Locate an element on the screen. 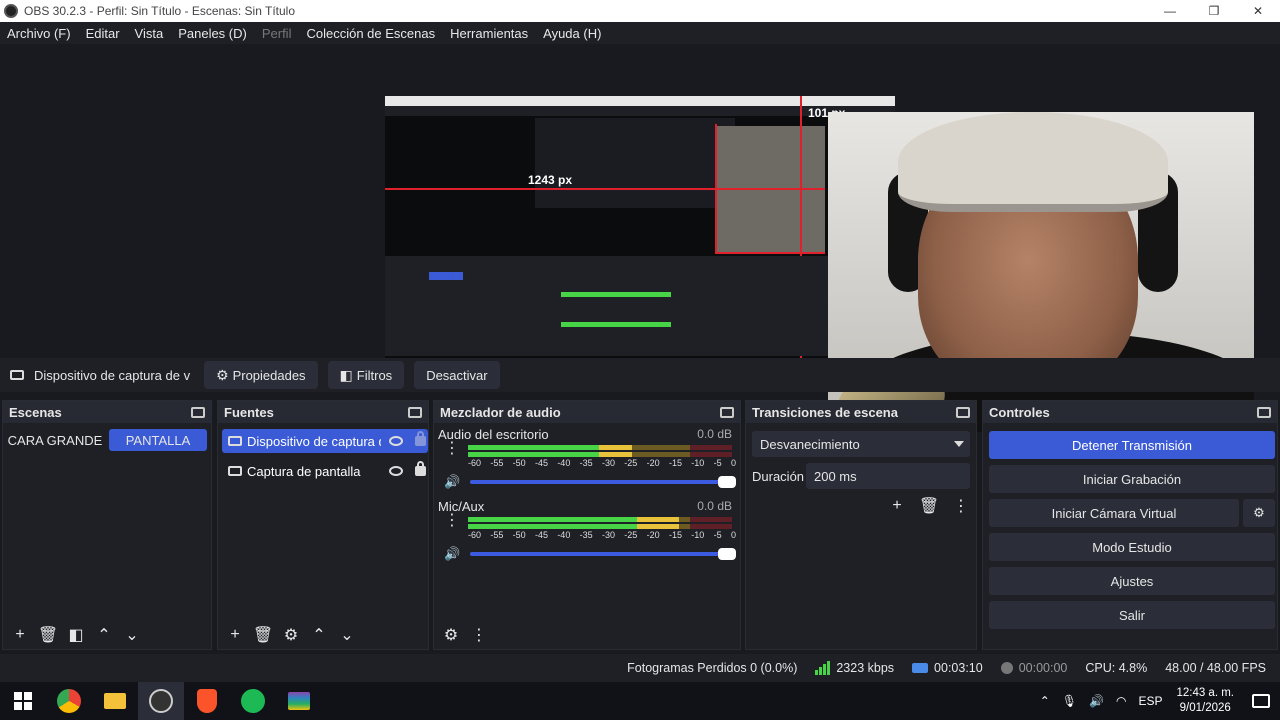  clock-time: 12:43 a. m. is located at coordinates (1205, 693).